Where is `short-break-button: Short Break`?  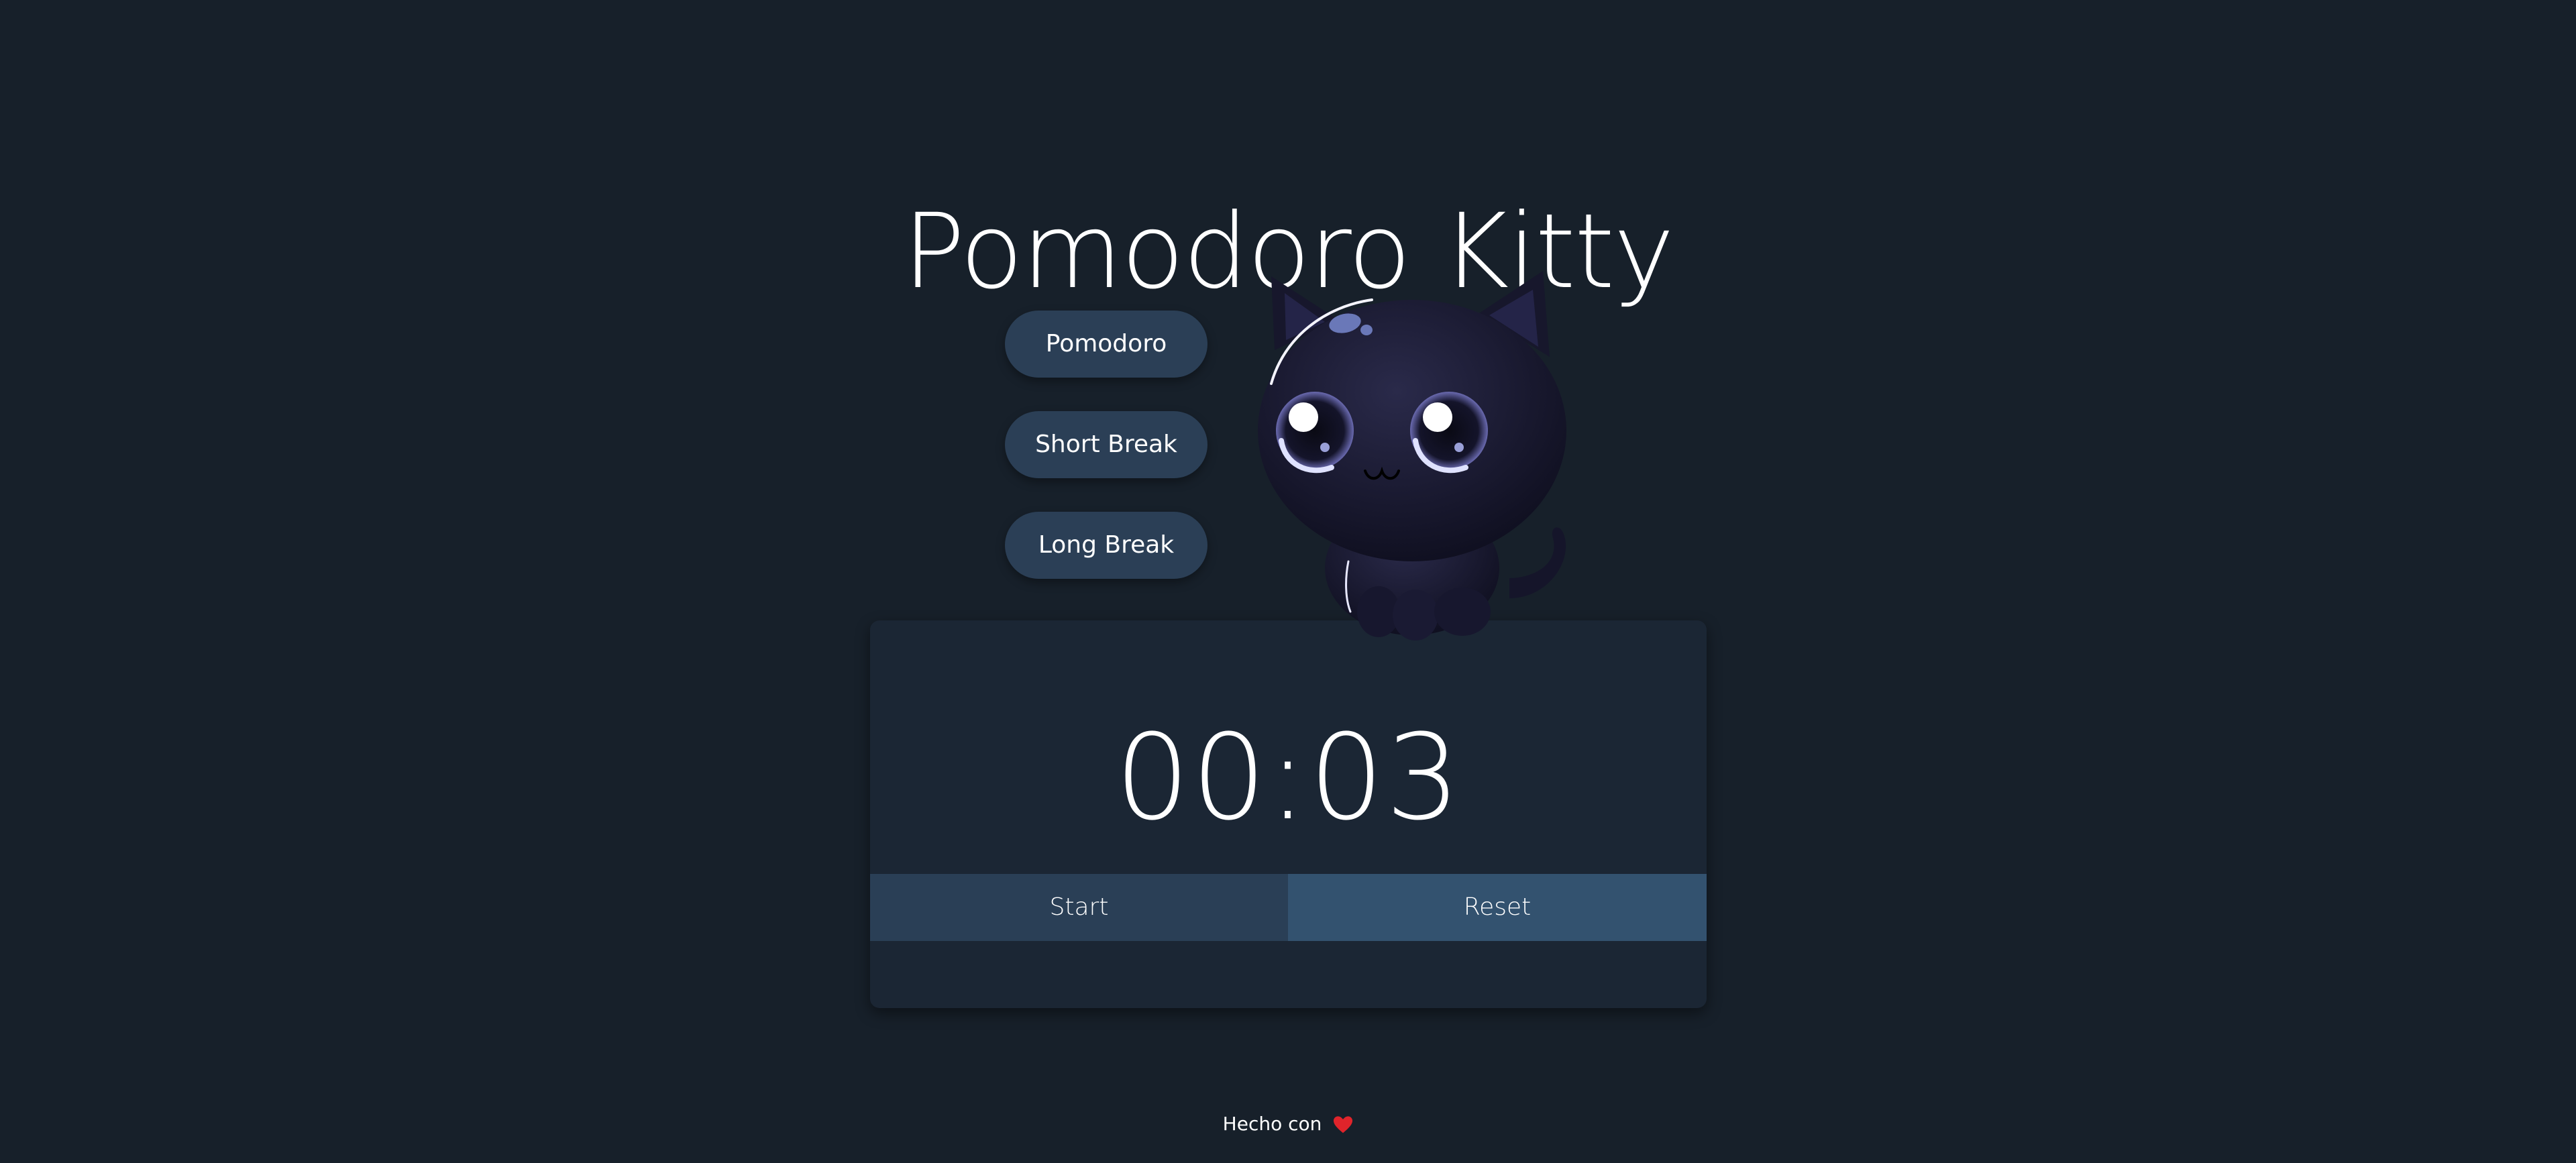
short-break-button: Short Break is located at coordinates (1106, 444).